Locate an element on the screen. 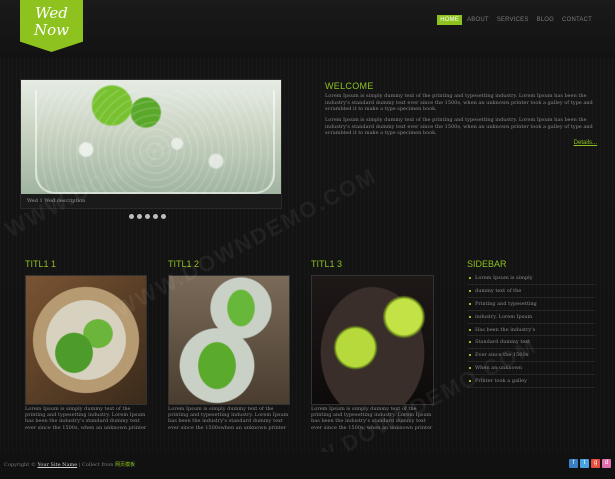 Image resolution: width=615 pixels, height=479 pixels. welcome-title: WELCOME is located at coordinates (349, 86).